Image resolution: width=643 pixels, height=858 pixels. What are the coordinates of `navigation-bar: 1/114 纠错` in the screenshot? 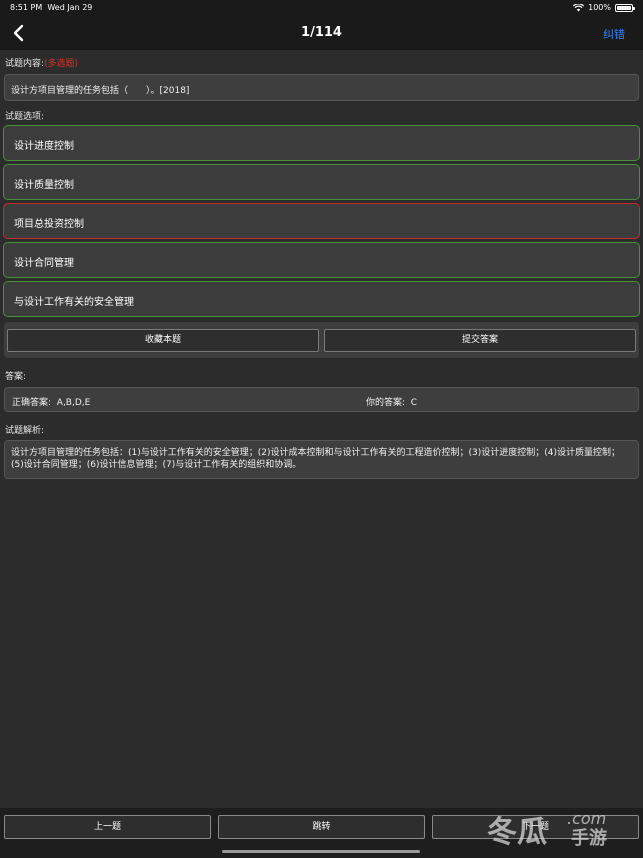 It's located at (321, 33).